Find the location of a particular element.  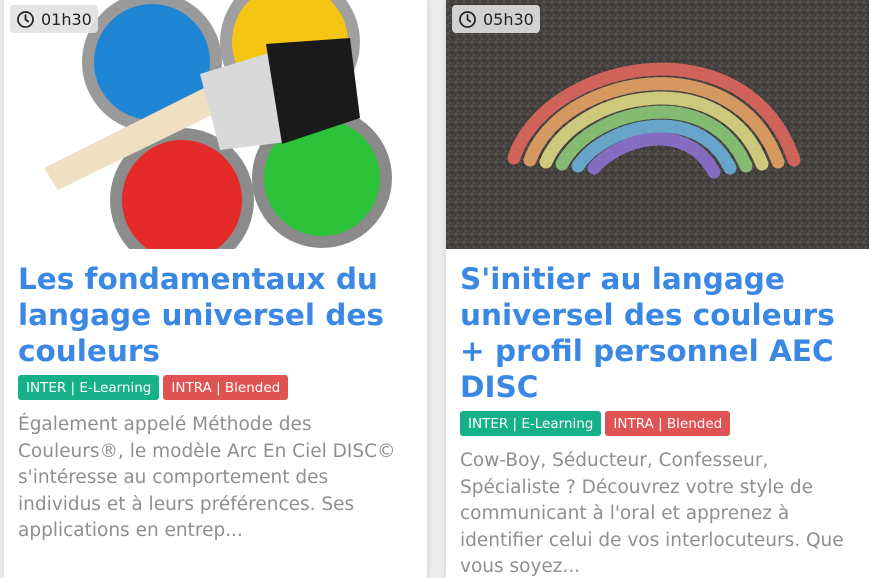

duration-badge: 05h30 is located at coordinates (496, 19).